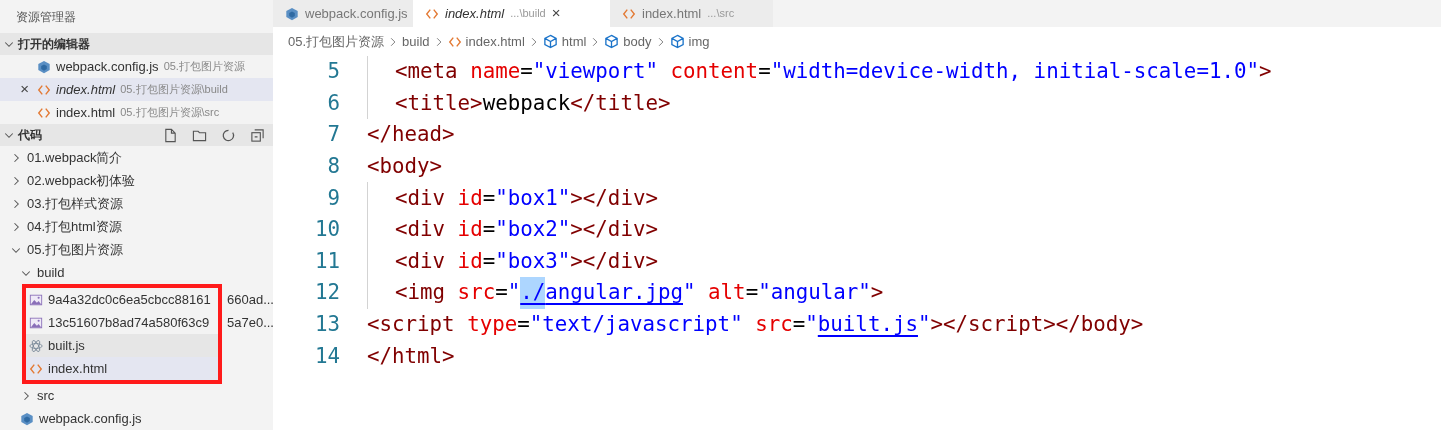 This screenshot has width=1441, height=430. What do you see at coordinates (46, 17) in the screenshot?
I see `sidebar-title: 资源管理器` at bounding box center [46, 17].